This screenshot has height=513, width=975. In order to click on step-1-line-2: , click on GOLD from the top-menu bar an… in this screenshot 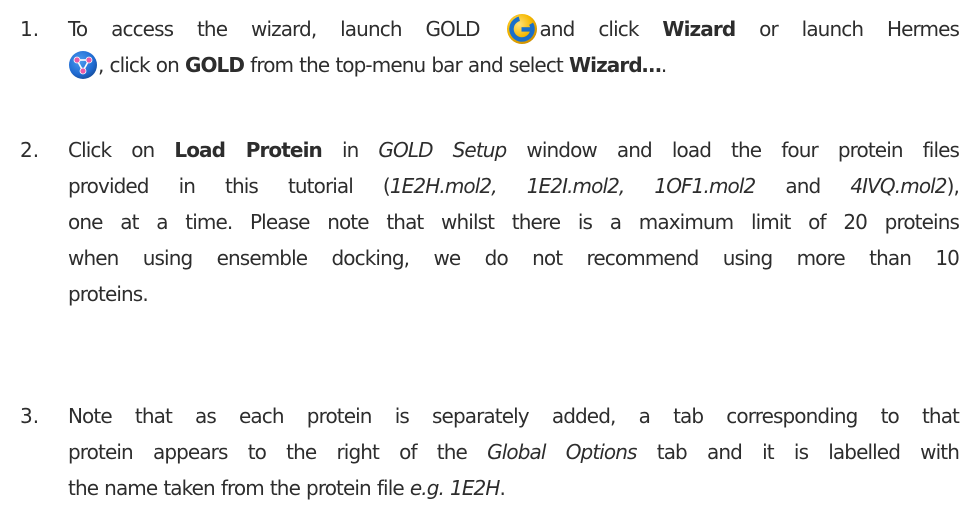, I will do `click(513, 65)`.